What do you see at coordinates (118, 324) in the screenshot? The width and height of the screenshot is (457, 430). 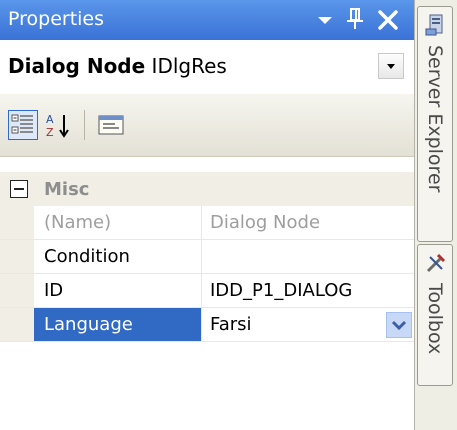 I see `property-name-selected: Language` at bounding box center [118, 324].